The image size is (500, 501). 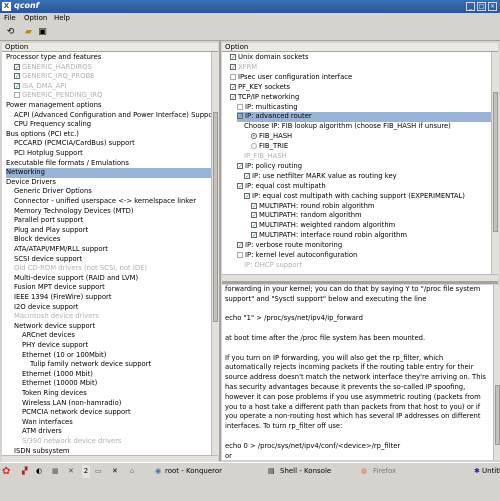 I want to click on maximize-icon: □, so click(x=481, y=6).